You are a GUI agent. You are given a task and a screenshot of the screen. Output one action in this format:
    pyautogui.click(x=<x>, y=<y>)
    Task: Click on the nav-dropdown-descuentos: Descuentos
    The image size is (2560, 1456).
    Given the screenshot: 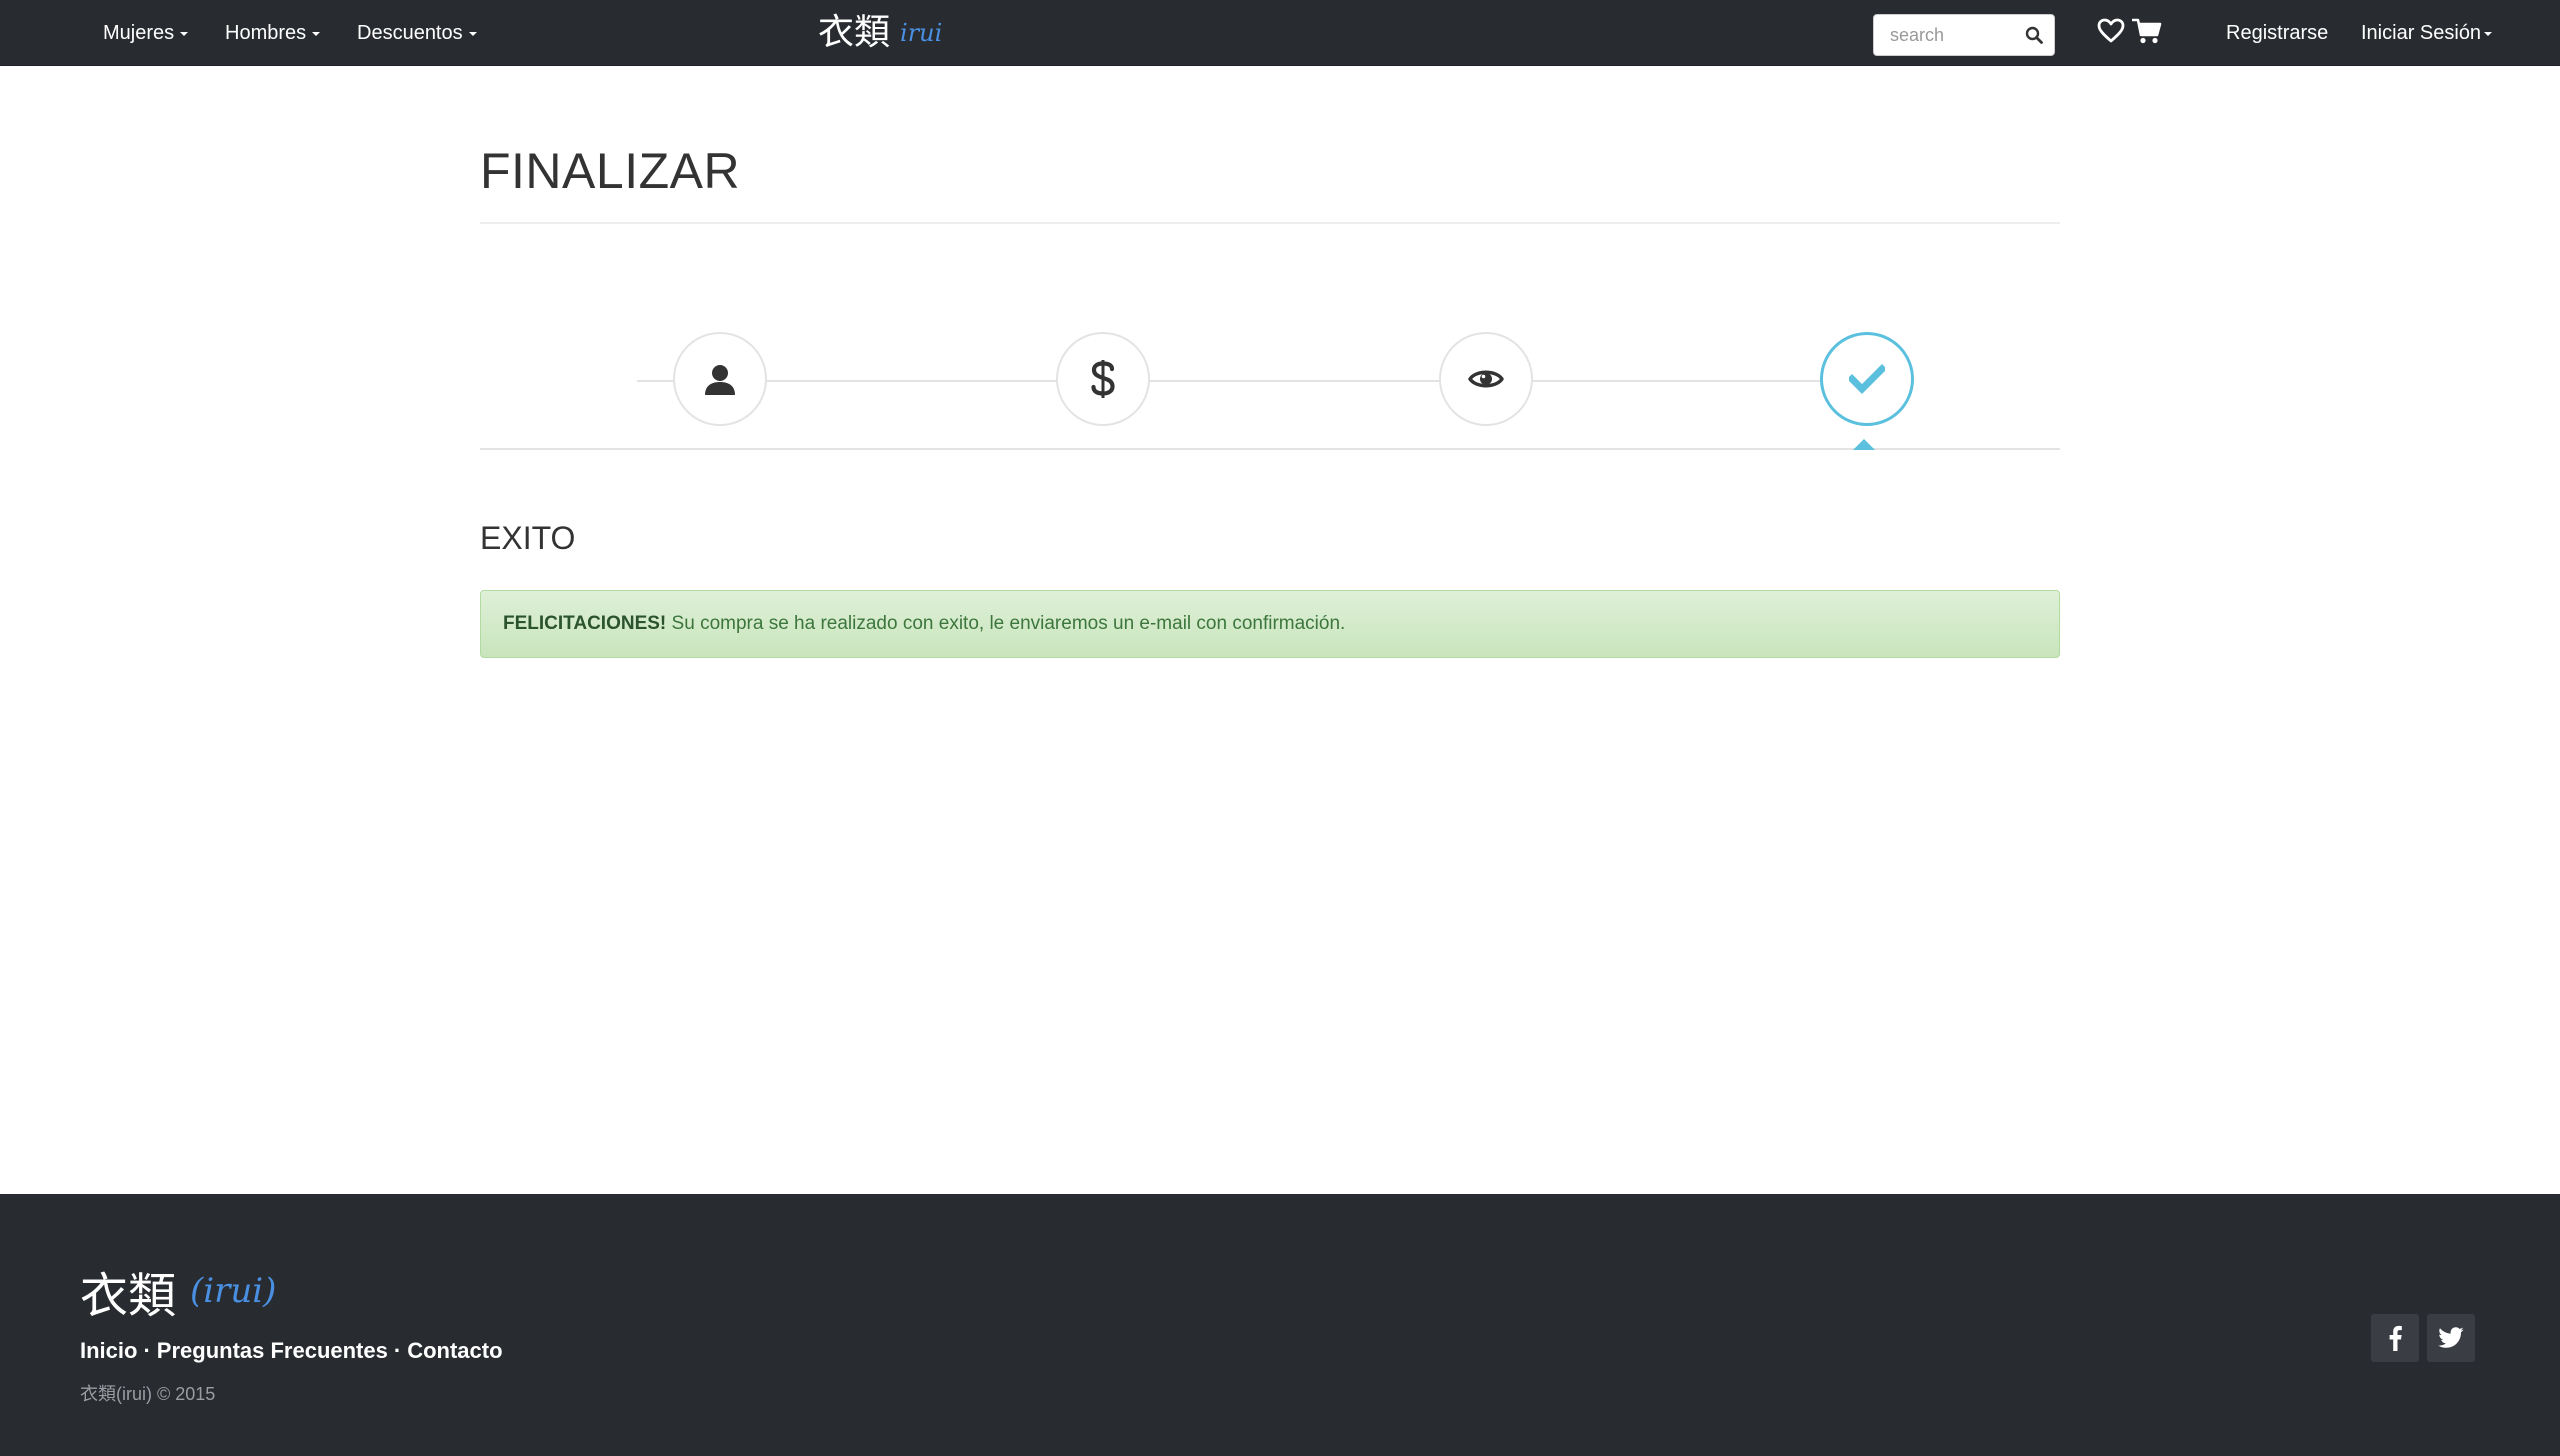 What is the action you would take?
    pyautogui.click(x=417, y=33)
    